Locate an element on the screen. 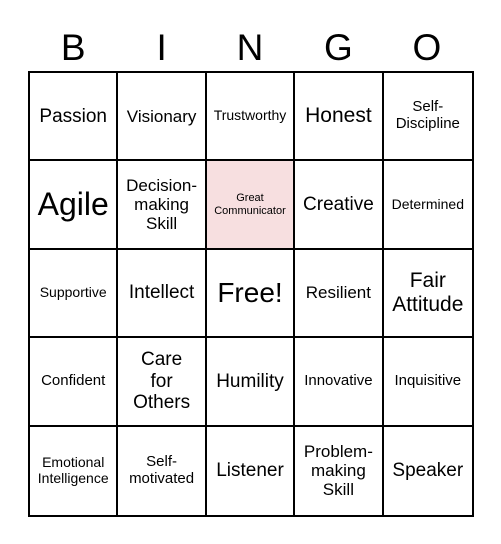  bingo-cell: Visionary is located at coordinates (162, 117).